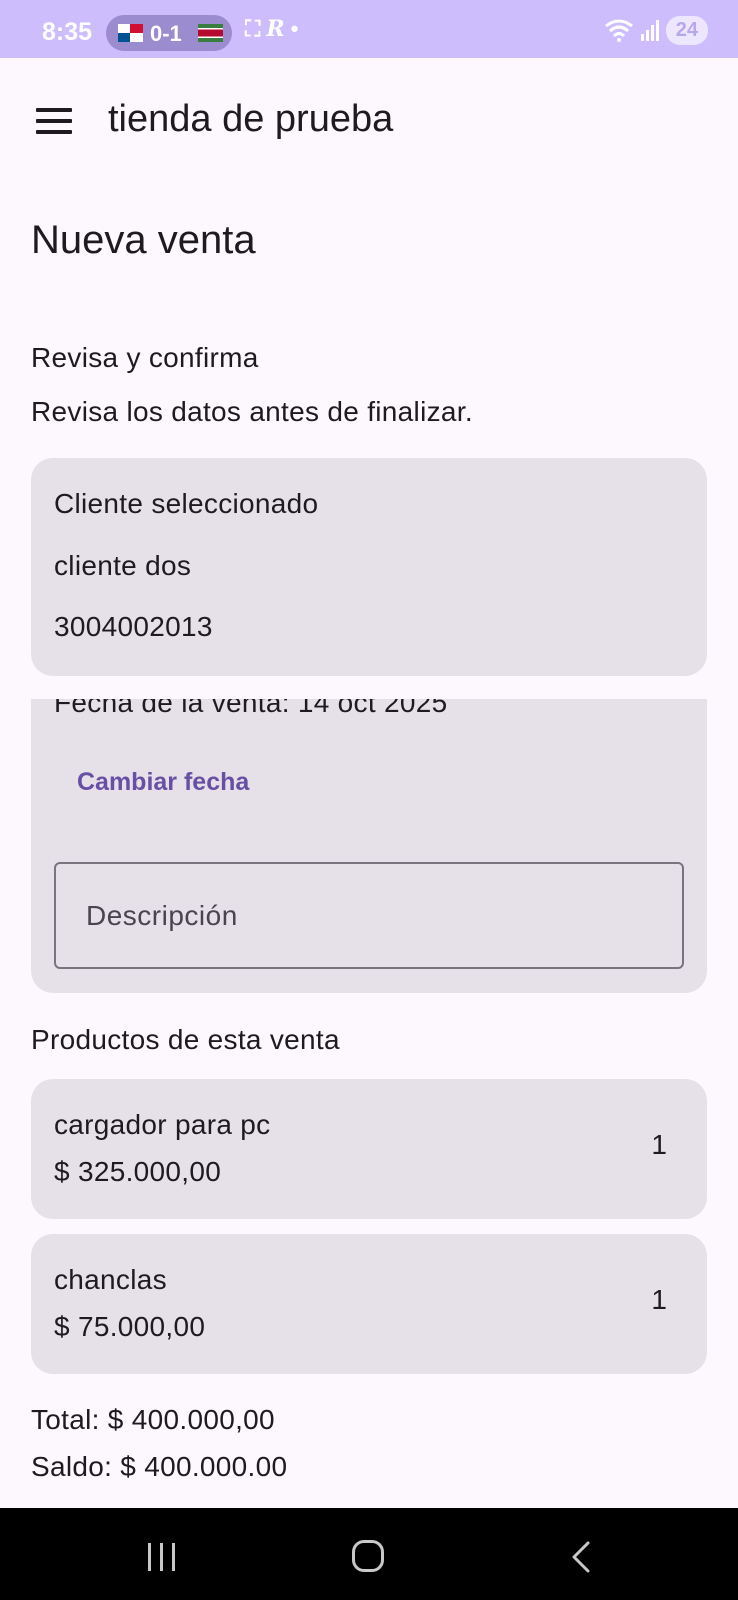 Image resolution: width=738 pixels, height=1600 pixels. I want to click on notification-icons: ⛶R•, so click(274, 29).